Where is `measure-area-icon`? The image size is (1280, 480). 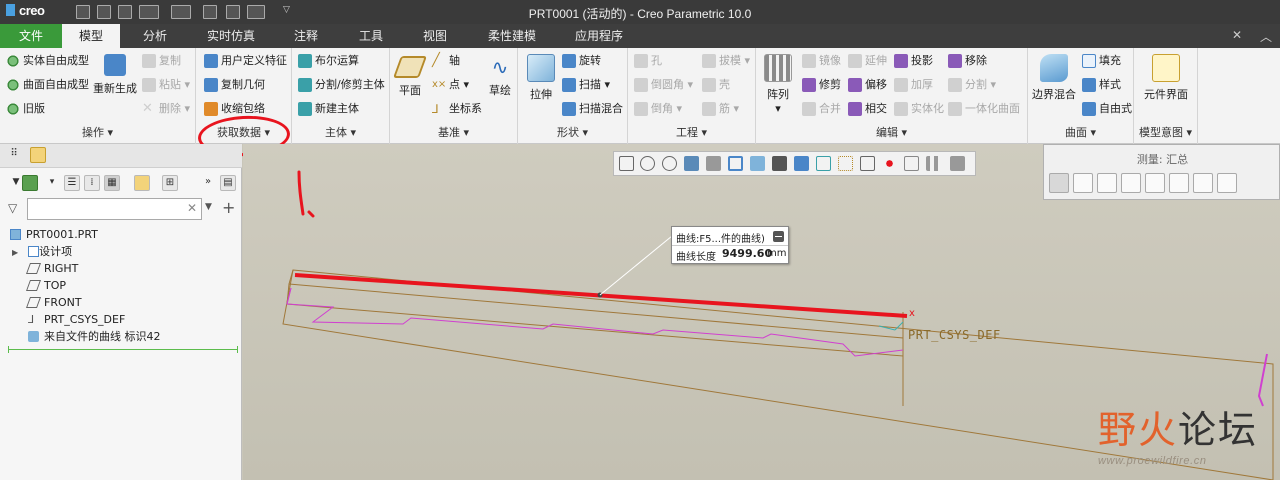
measure-area-icon is located at coordinates (1179, 183).